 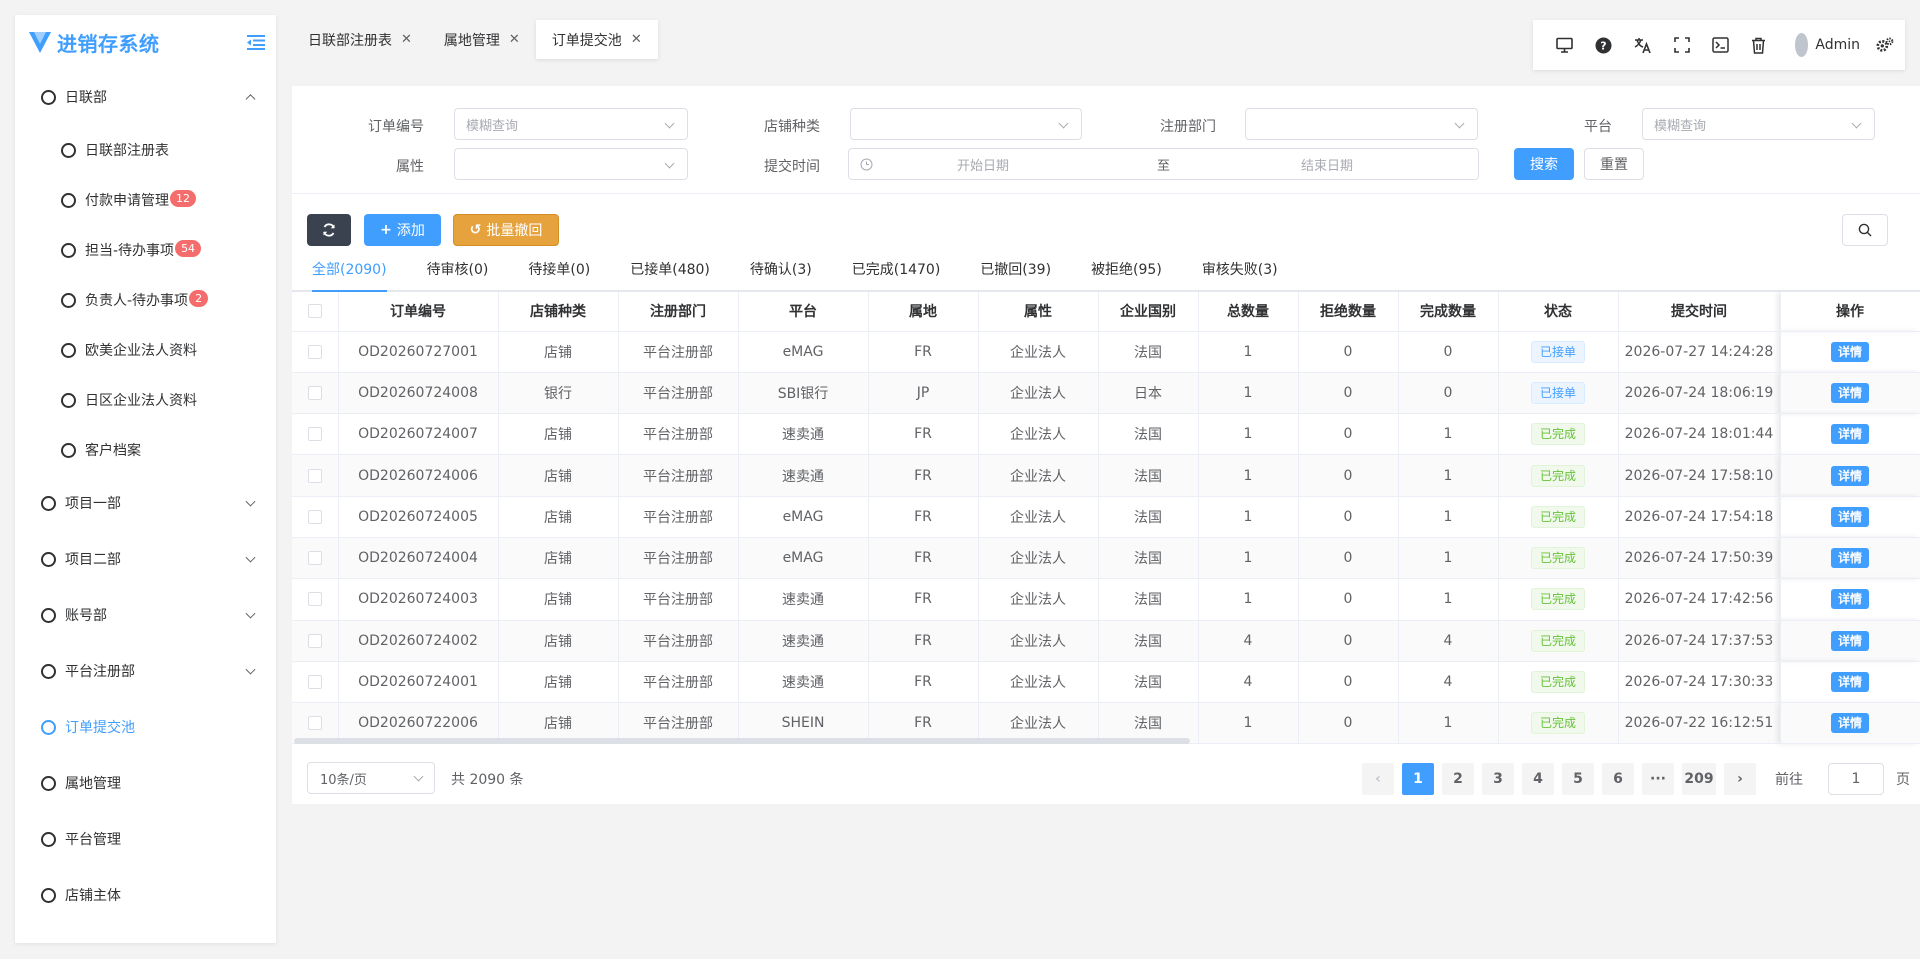 I want to click on submit-time-range: 开始日期 至 结束日期, so click(x=1163, y=164).